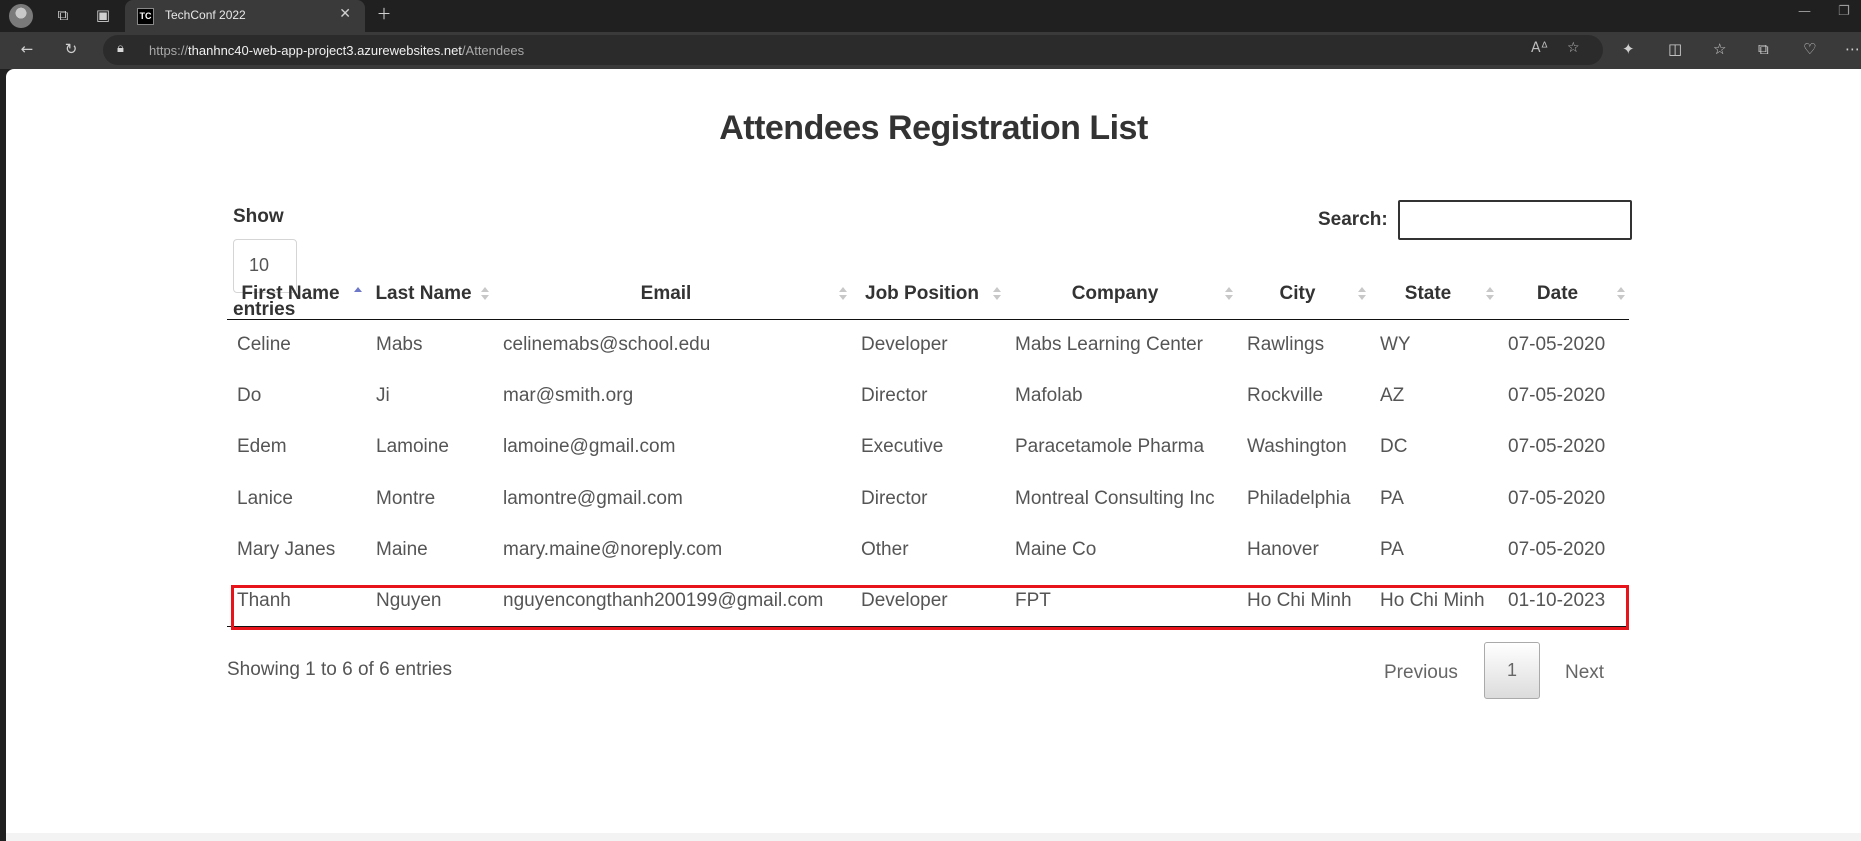 This screenshot has width=1861, height=841. Describe the element at coordinates (933, 837) in the screenshot. I see `page-footer-strip` at that location.